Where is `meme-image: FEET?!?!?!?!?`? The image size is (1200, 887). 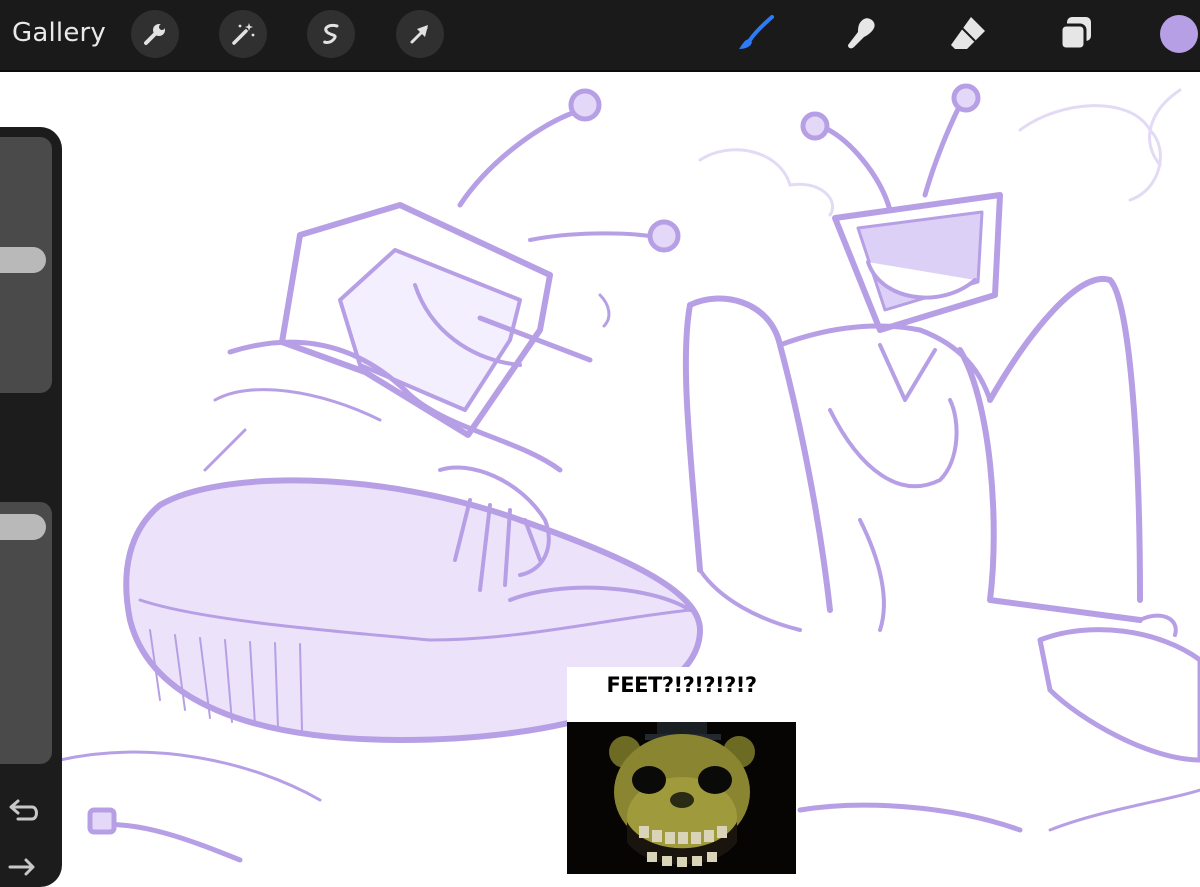
meme-image: FEET?!?!?!?!? is located at coordinates (681, 770).